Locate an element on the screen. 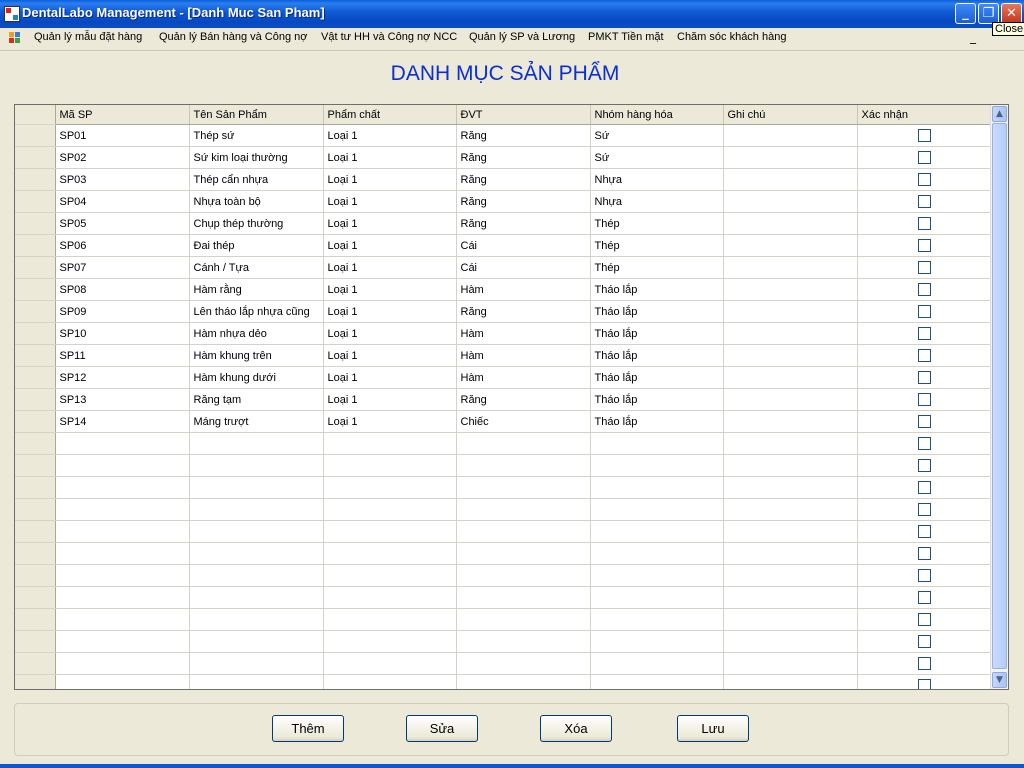  table-row: SP14 Máng trượt Loại 1 Chiếc Tháo lắp is located at coordinates (504, 421).